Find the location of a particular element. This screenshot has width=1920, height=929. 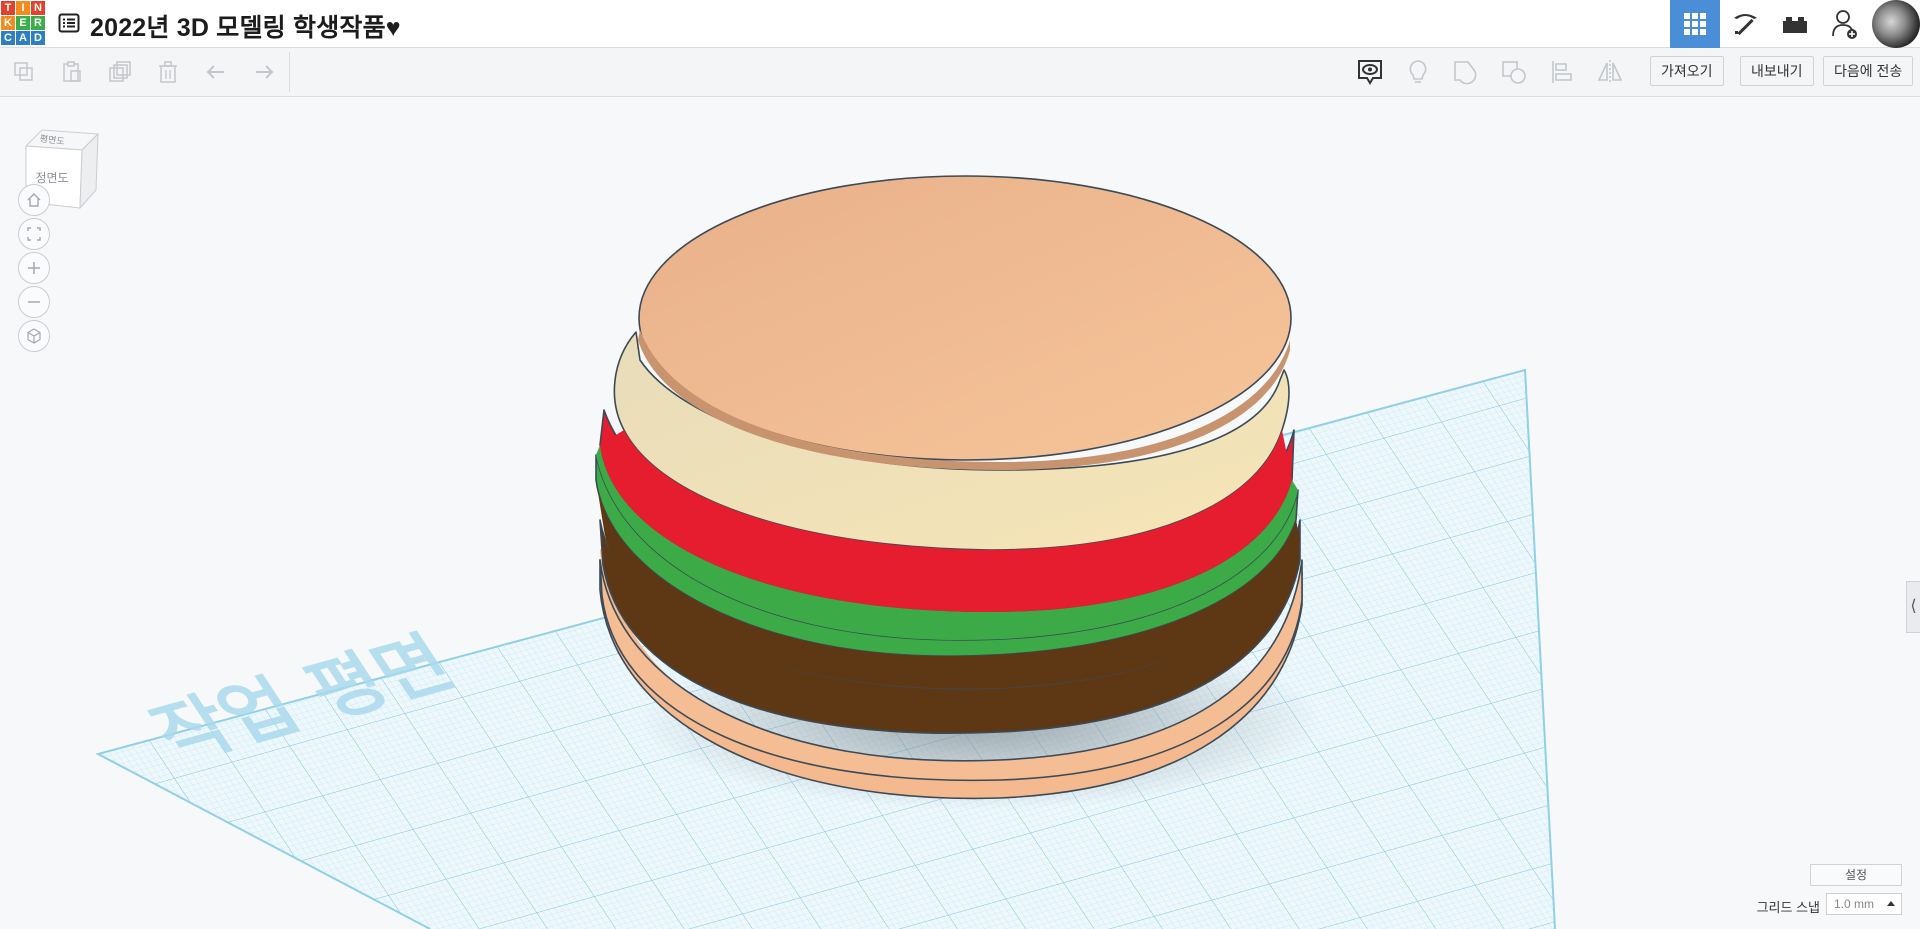

group-shapes-icon is located at coordinates (1465, 73).